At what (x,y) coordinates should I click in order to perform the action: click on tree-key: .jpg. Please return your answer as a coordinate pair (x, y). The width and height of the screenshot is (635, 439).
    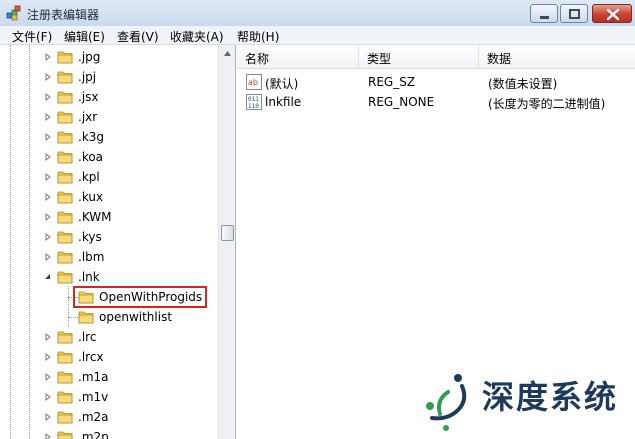
    Looking at the image, I should click on (109, 57).